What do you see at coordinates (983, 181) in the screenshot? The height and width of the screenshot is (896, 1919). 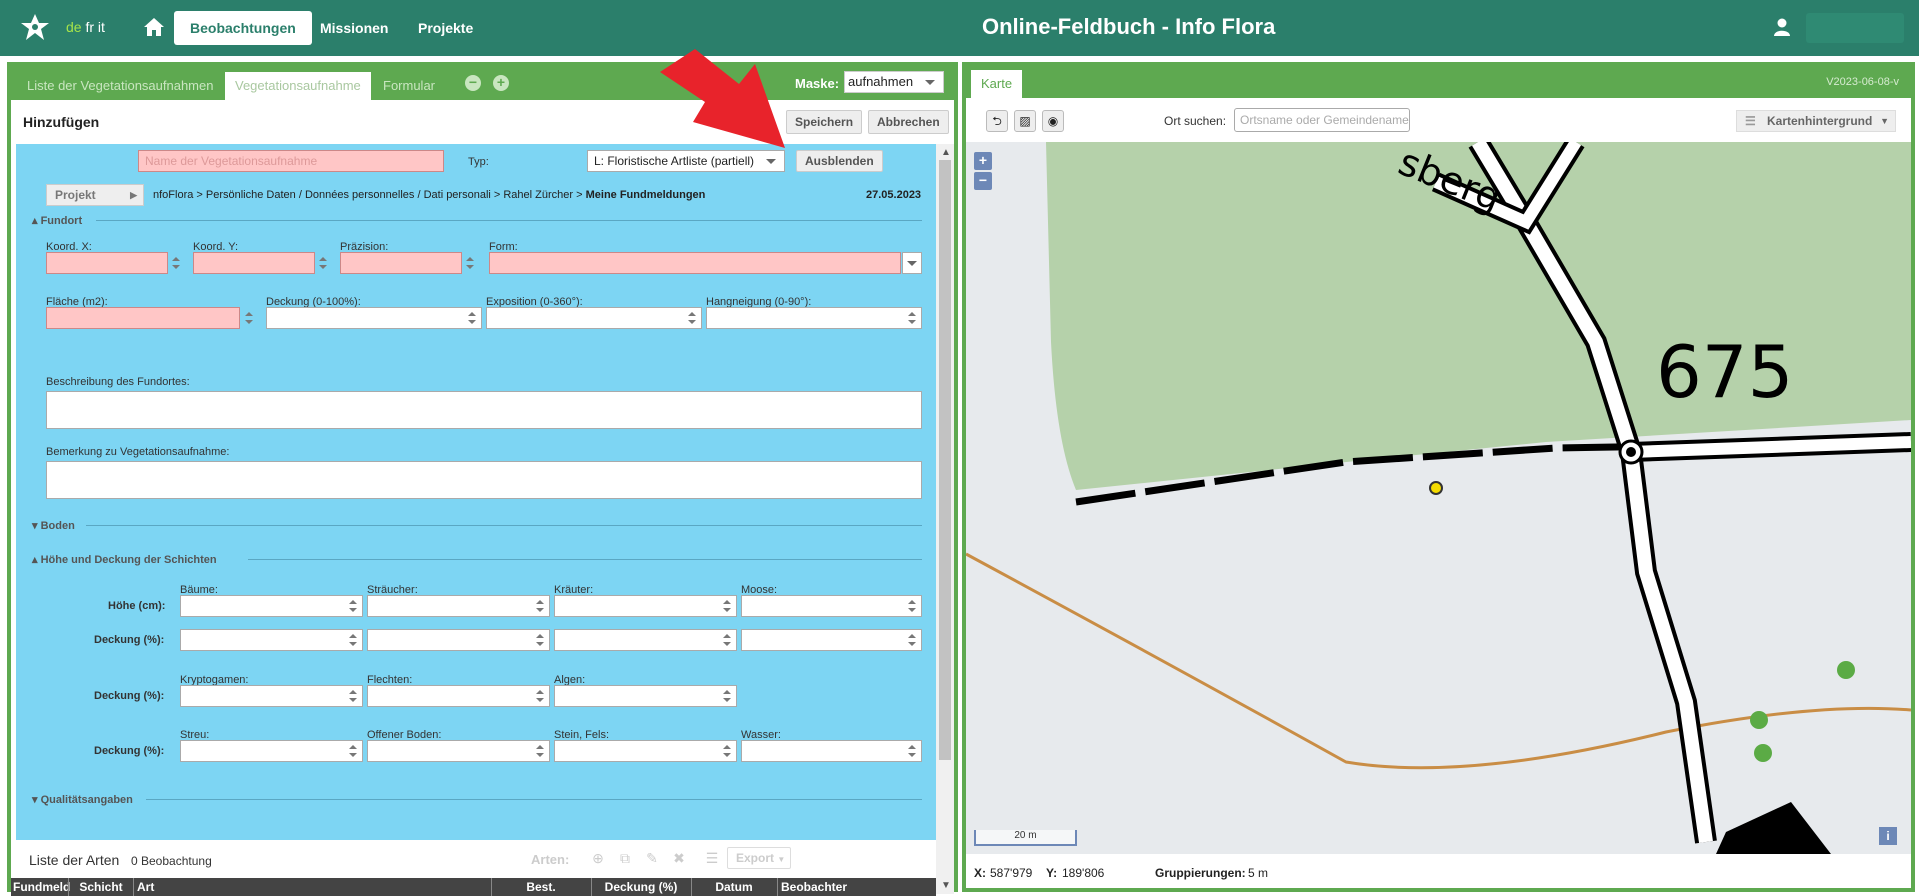 I see `zoom-out-button: −` at bounding box center [983, 181].